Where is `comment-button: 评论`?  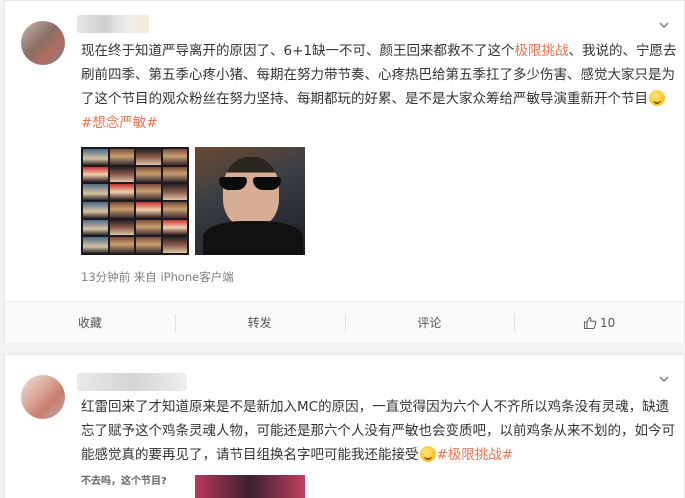 comment-button: 评论 is located at coordinates (429, 322).